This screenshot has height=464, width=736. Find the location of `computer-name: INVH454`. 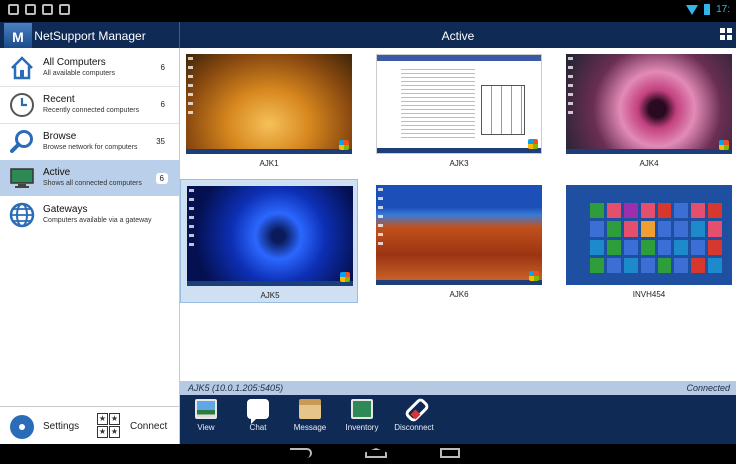

computer-name: INVH454 is located at coordinates (649, 294).